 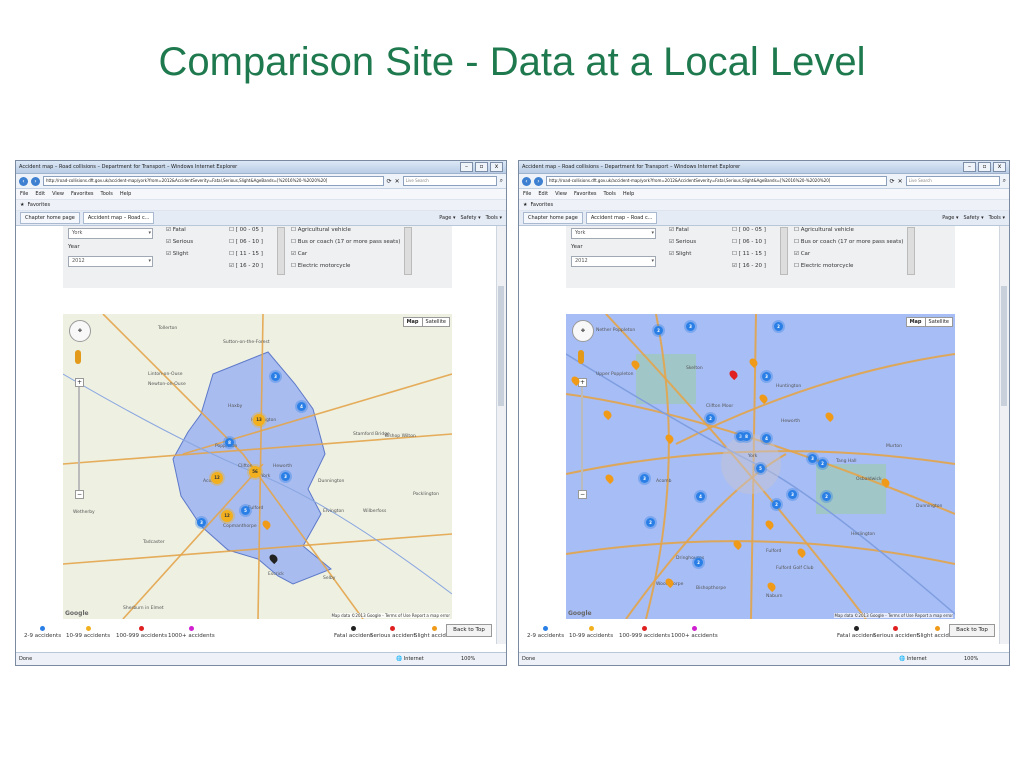 What do you see at coordinates (50, 218) in the screenshot?
I see `tab-chapter-home: Chapter home page` at bounding box center [50, 218].